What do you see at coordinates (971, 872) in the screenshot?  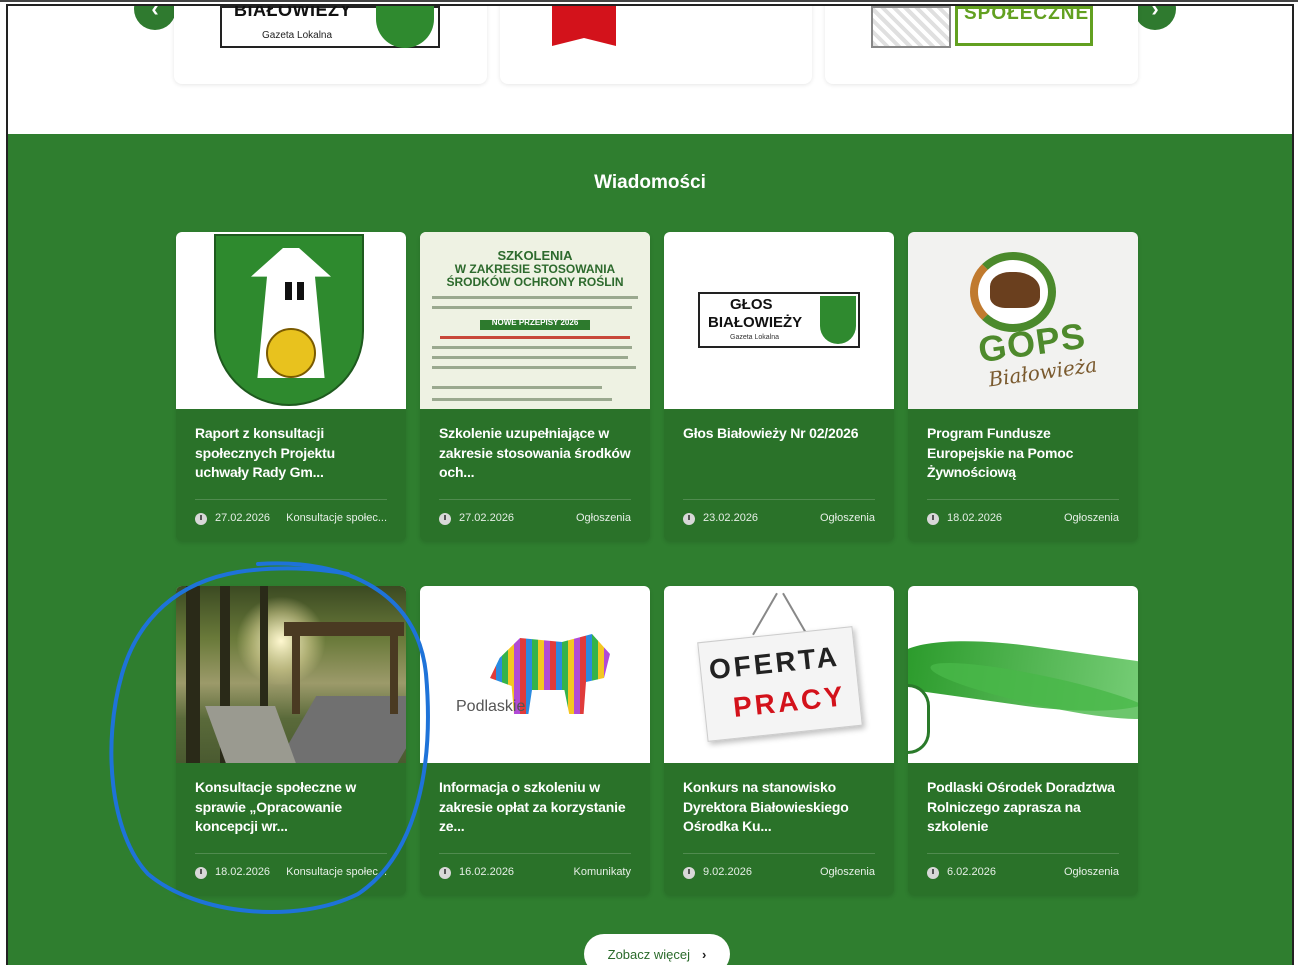 I see `news-date: 6.02.2026` at bounding box center [971, 872].